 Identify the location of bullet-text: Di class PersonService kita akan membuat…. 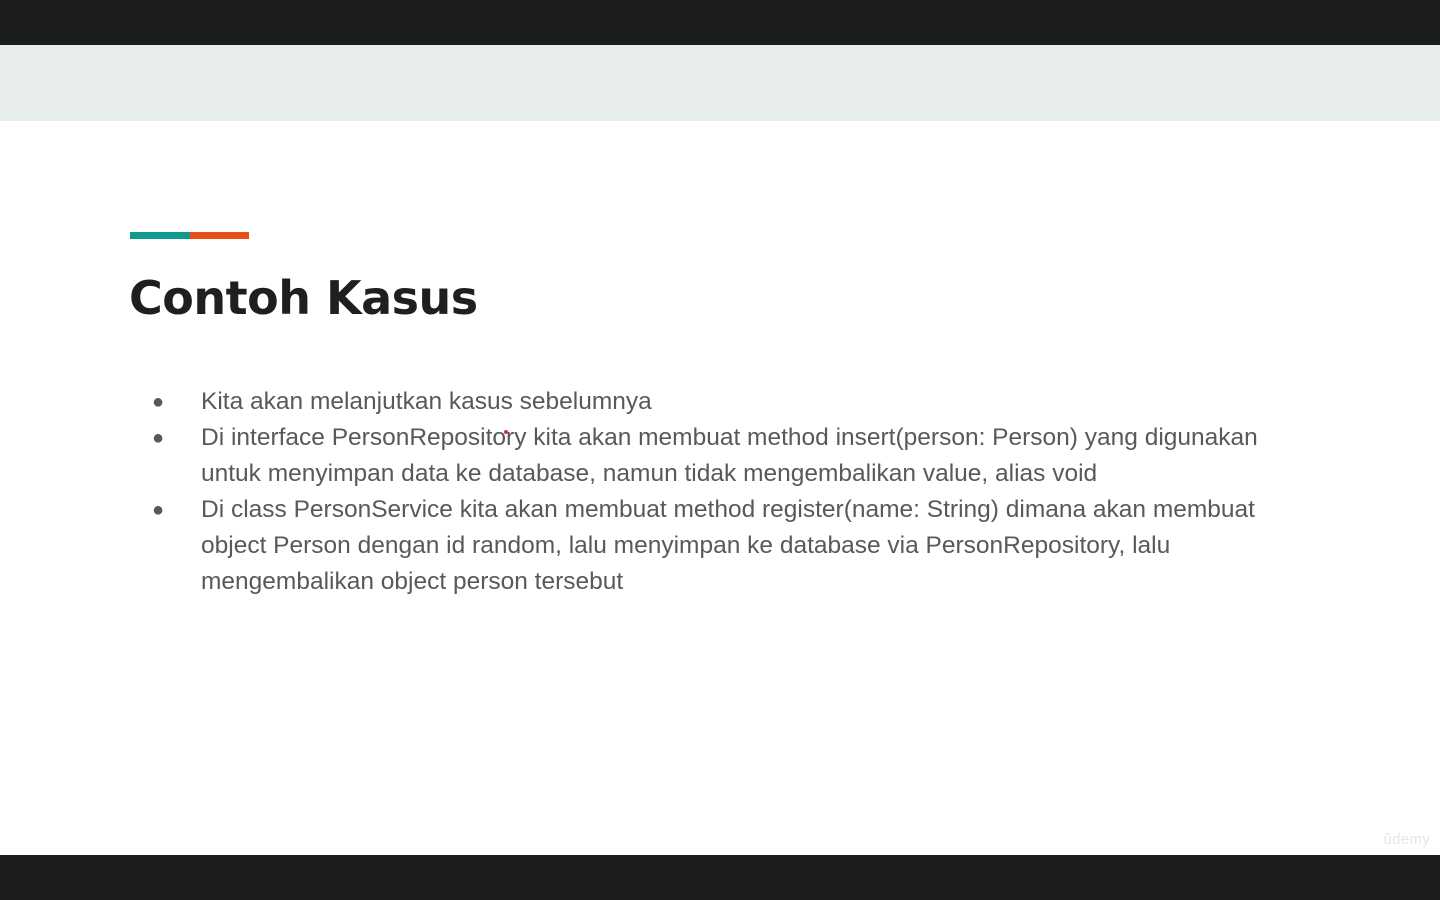
(728, 545).